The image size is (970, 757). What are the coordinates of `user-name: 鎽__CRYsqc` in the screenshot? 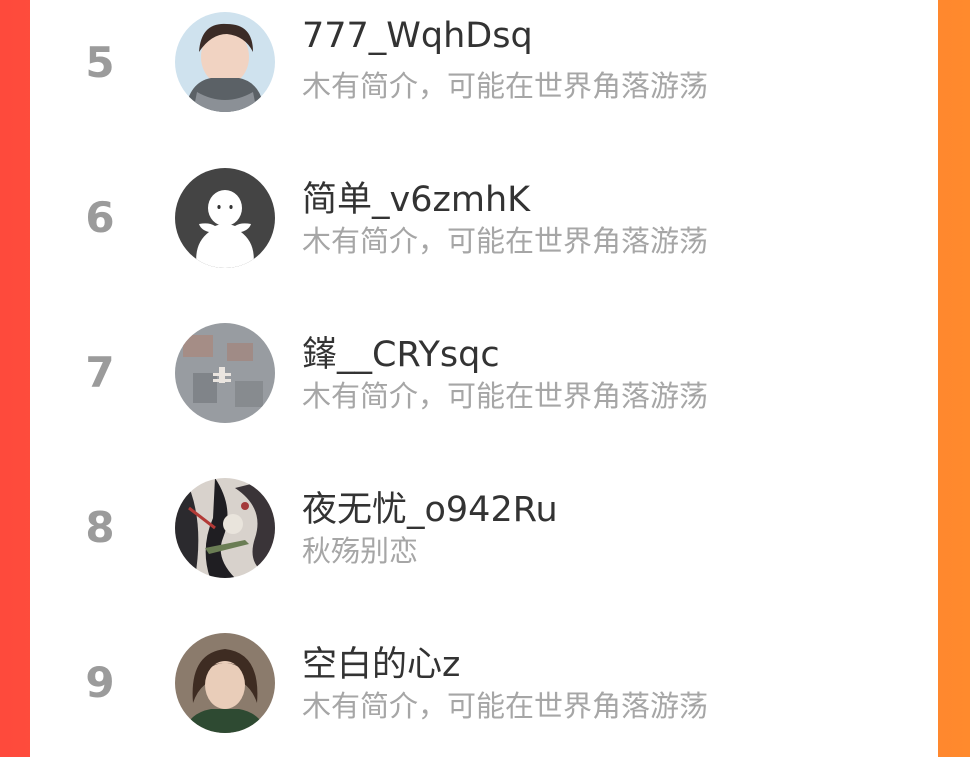 It's located at (401, 351).